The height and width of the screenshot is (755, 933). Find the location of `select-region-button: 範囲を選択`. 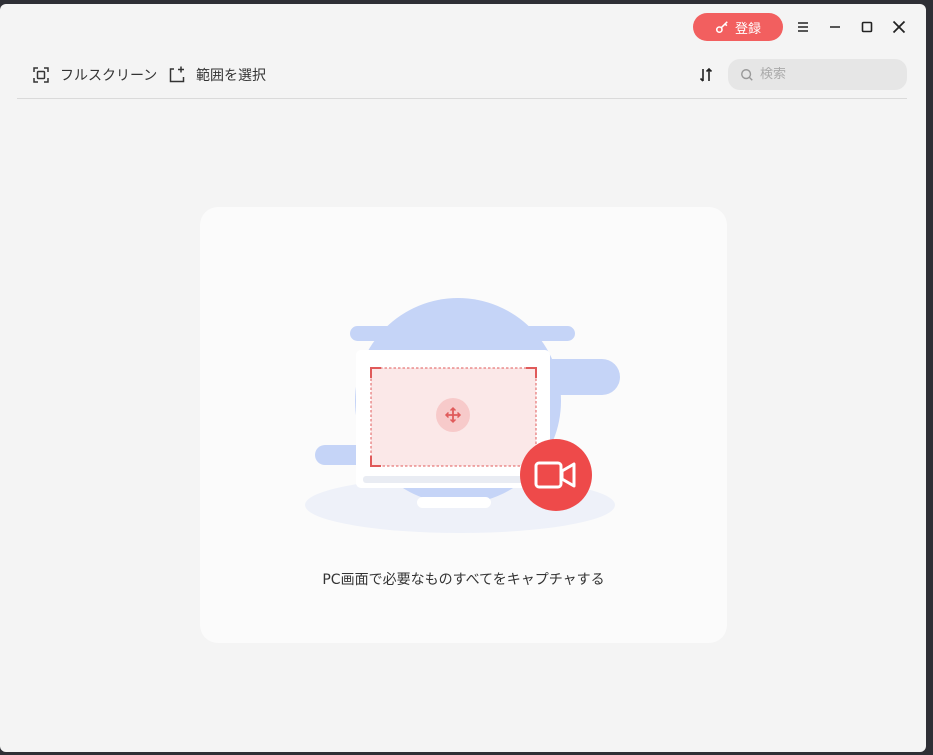

select-region-button: 範囲を選択 is located at coordinates (217, 75).